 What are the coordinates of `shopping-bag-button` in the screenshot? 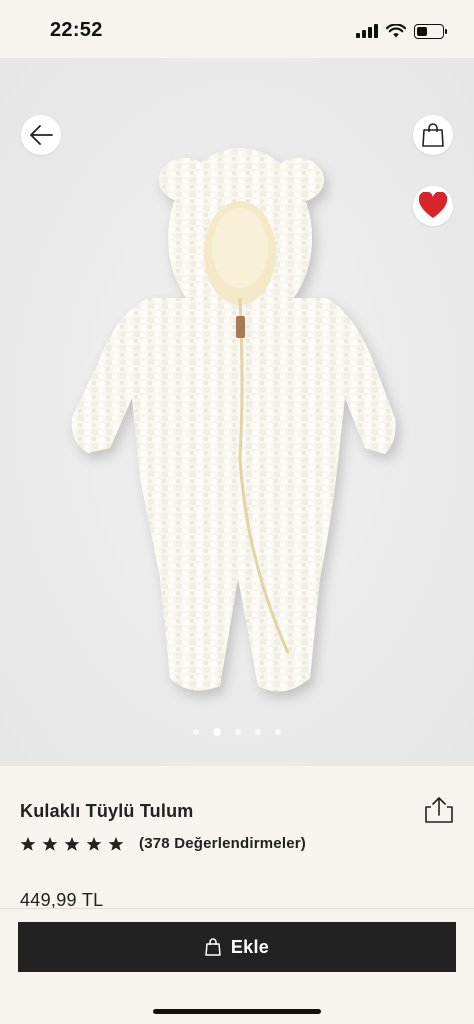 It's located at (433, 135).